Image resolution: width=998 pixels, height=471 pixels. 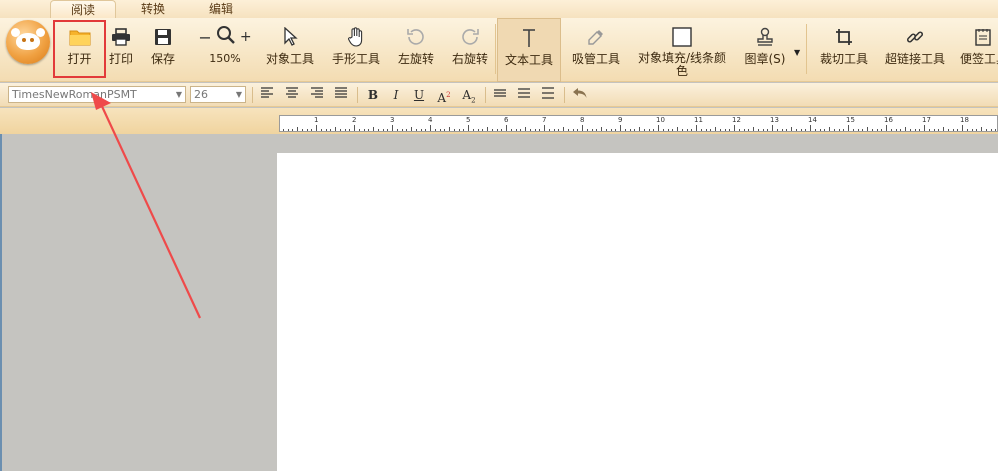 I want to click on picker-tool-button: 吸管工具, so click(x=596, y=50).